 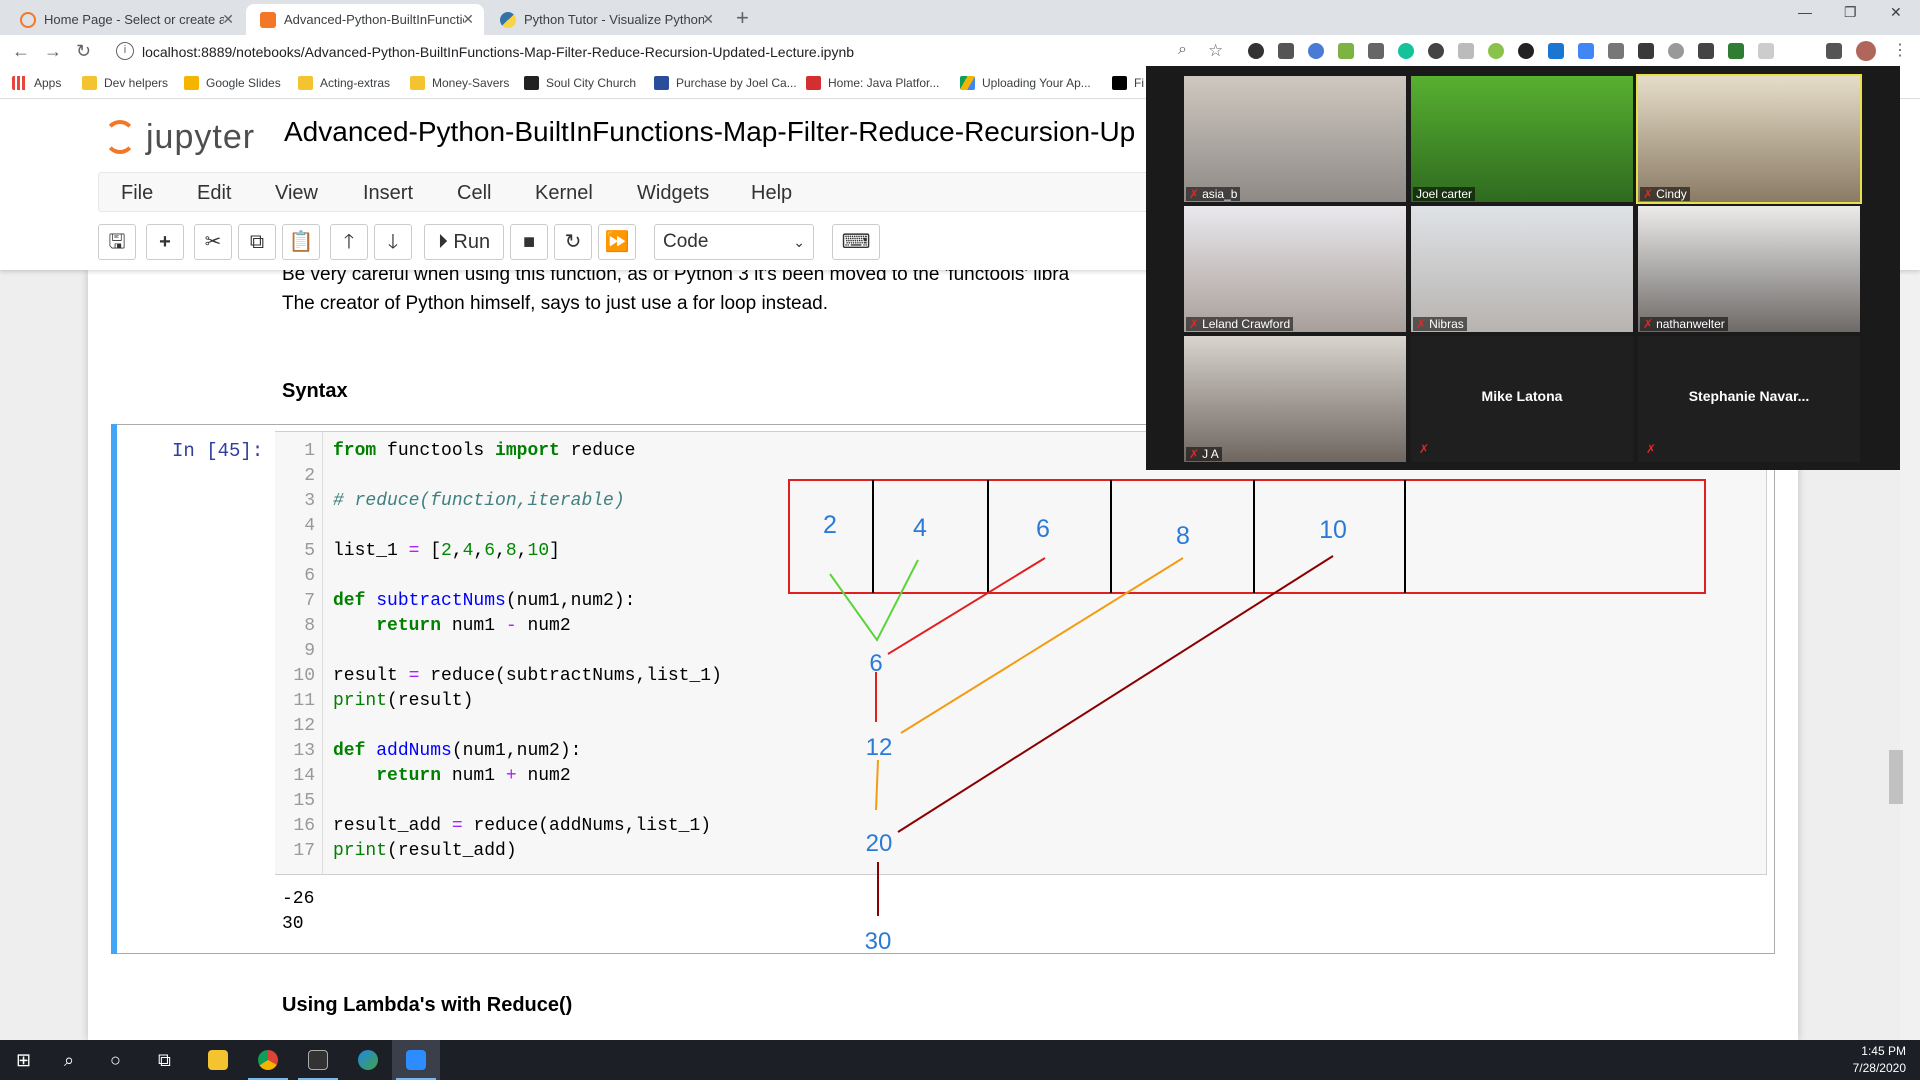 What do you see at coordinates (529, 242) in the screenshot?
I see `interrupt-button: ■` at bounding box center [529, 242].